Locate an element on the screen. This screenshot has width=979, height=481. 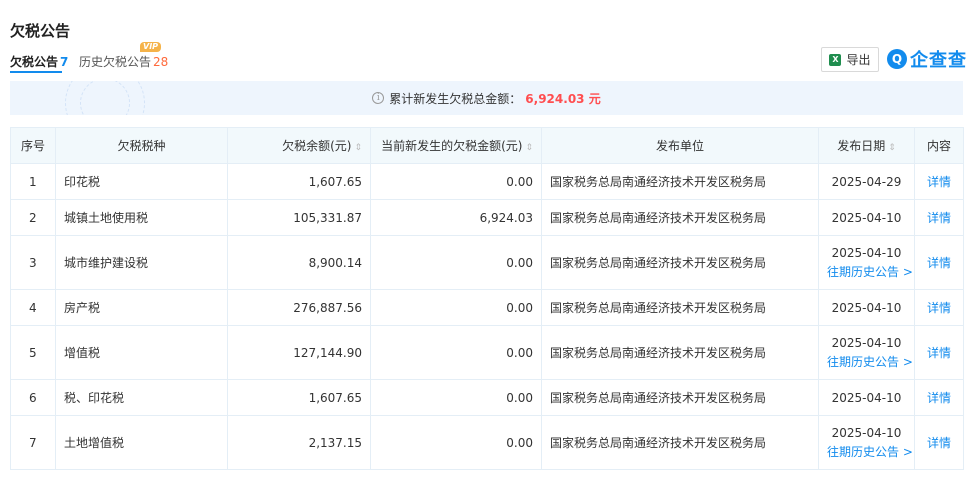
qichacha-logo: Q 企查查 is located at coordinates (927, 59).